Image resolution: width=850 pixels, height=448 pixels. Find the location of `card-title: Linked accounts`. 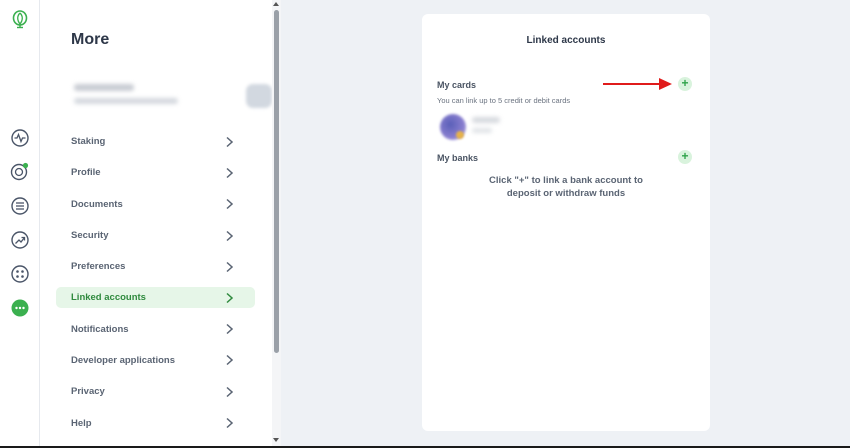

card-title: Linked accounts is located at coordinates (566, 40).